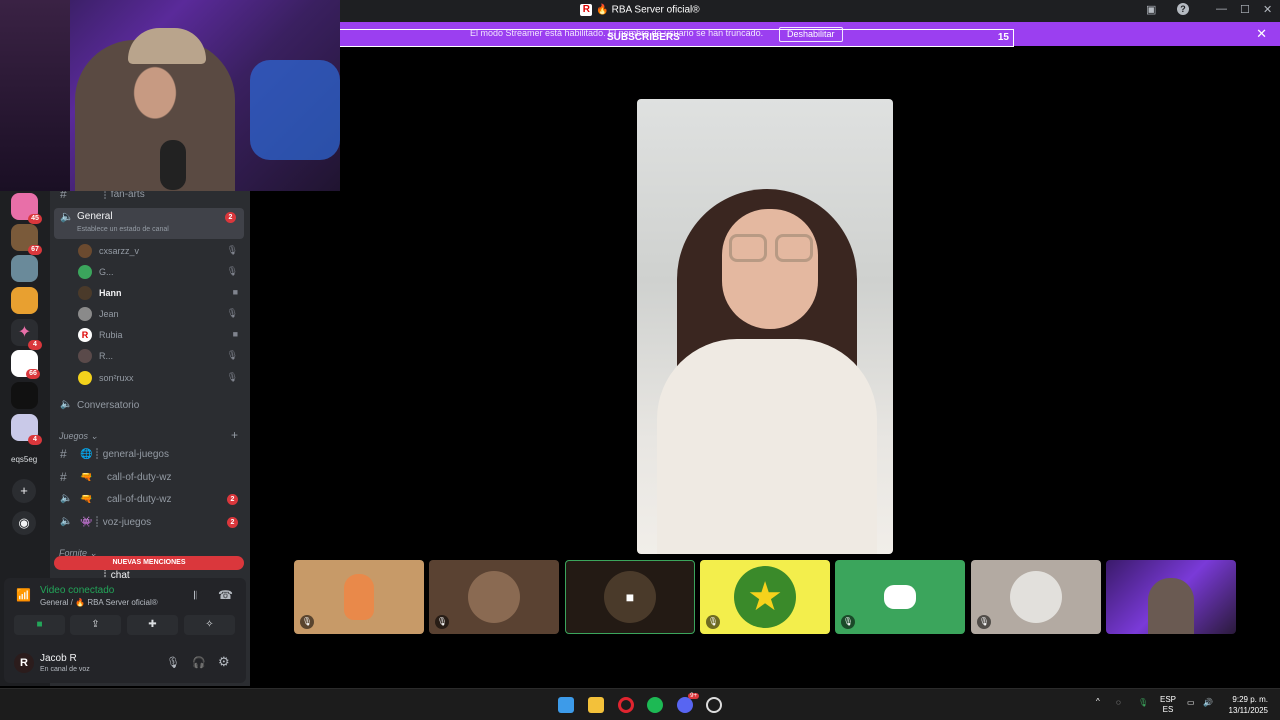 Image resolution: width=1280 pixels, height=720 pixels. Describe the element at coordinates (24, 523) in the screenshot. I see `explore-icon: ◉` at that location.